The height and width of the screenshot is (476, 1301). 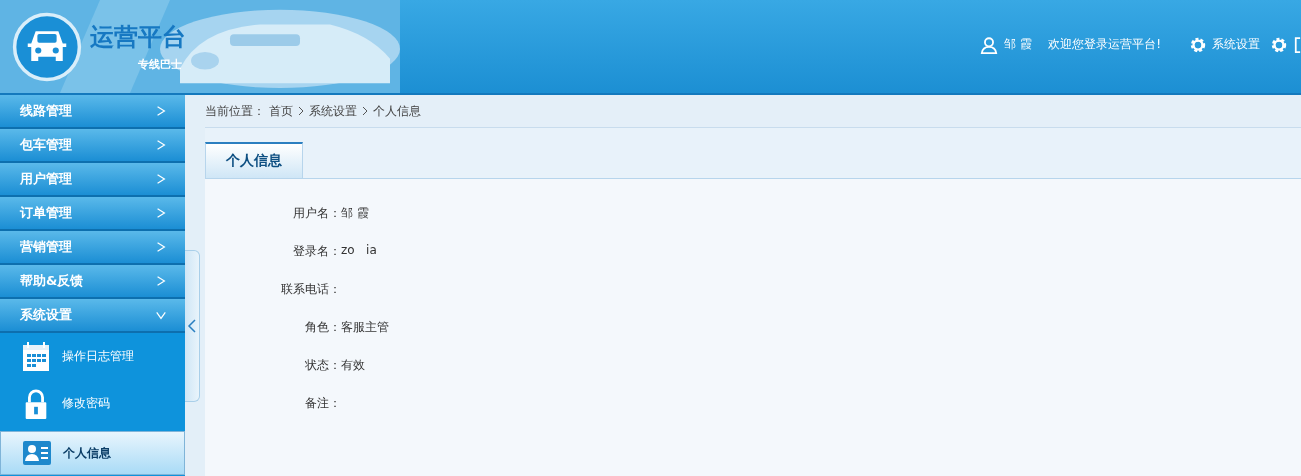 I want to click on breadcrumb-link: 首页, so click(x=281, y=111).